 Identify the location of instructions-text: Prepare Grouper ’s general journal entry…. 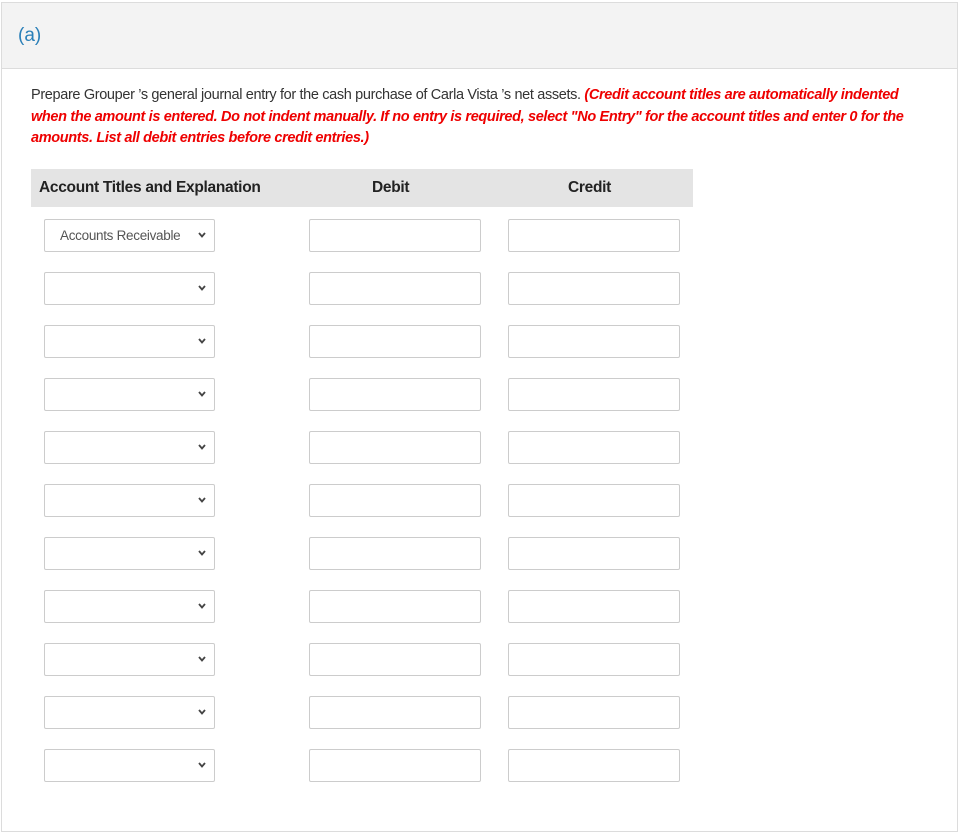
(308, 95).